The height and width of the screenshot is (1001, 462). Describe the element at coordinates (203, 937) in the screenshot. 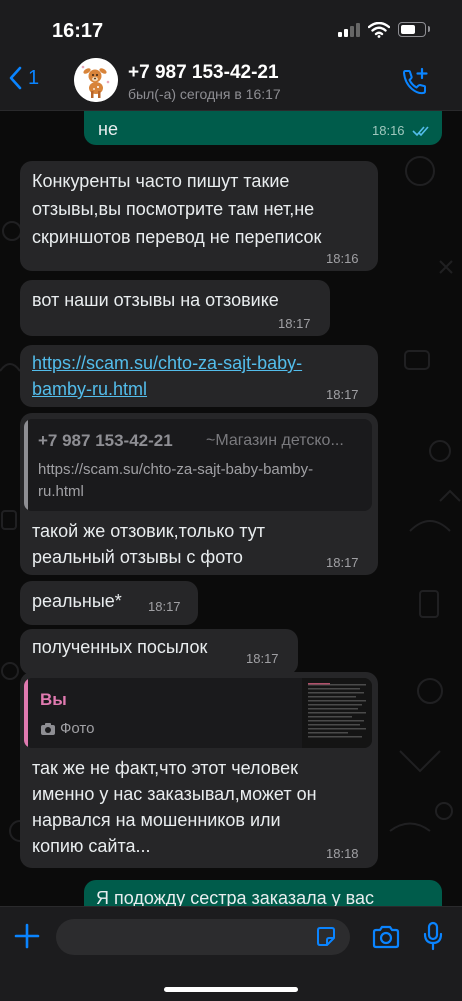

I see `message-input` at that location.